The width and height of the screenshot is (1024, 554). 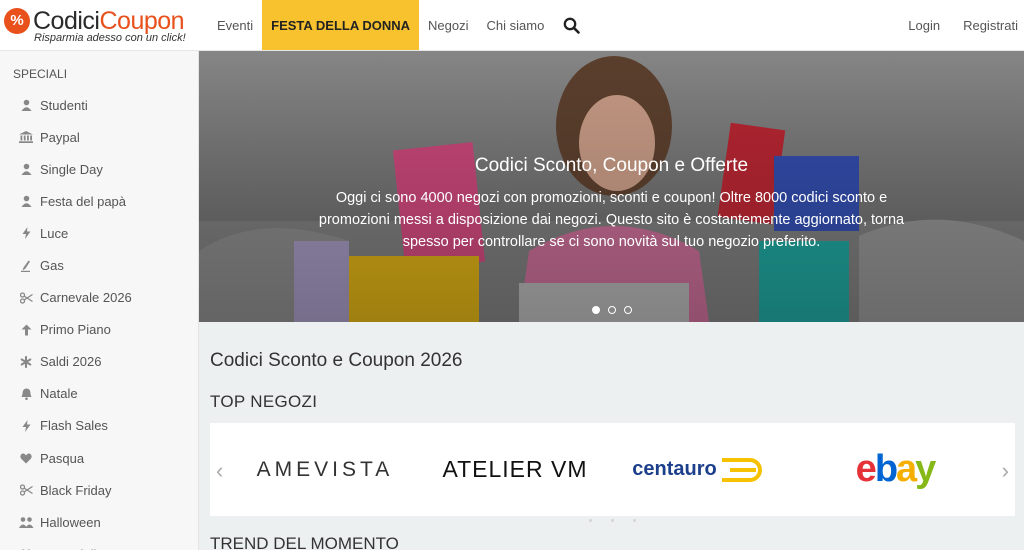 What do you see at coordinates (26, 330) in the screenshot?
I see `arrow-up-icon` at bounding box center [26, 330].